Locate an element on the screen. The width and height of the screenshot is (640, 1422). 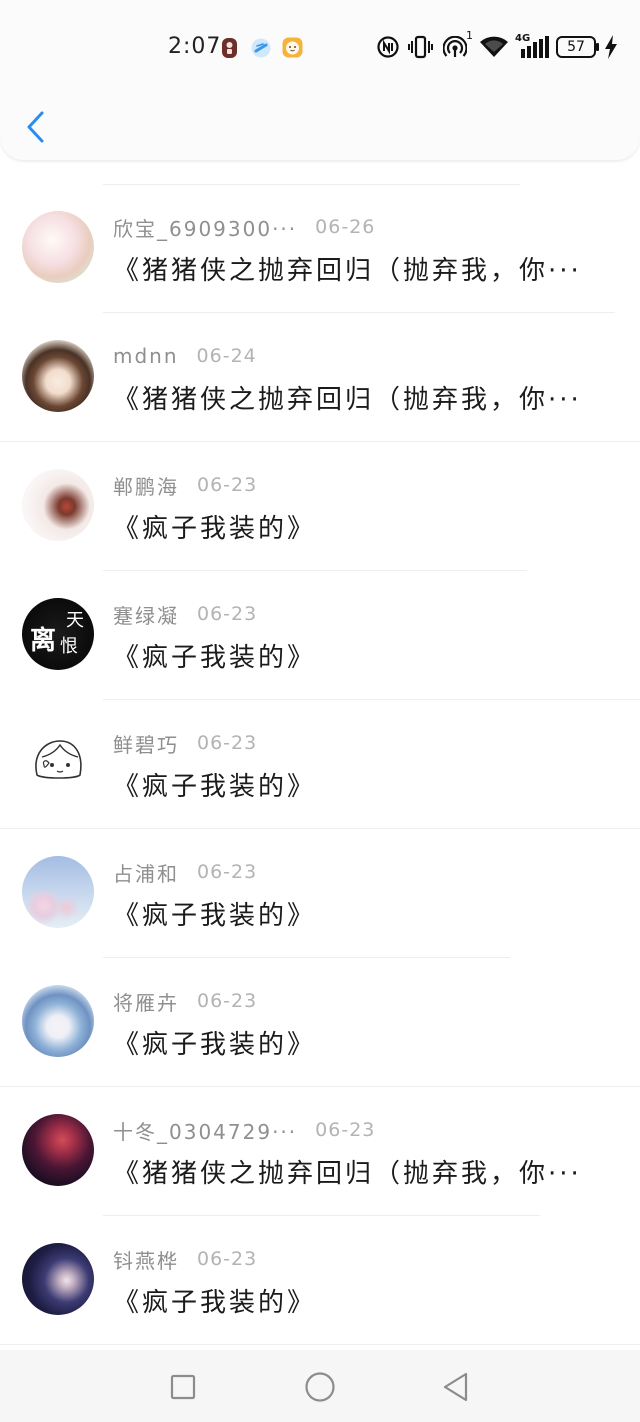
message-item: 鲜碧巧 06-23 《疯子我装的》 is located at coordinates (320, 764).